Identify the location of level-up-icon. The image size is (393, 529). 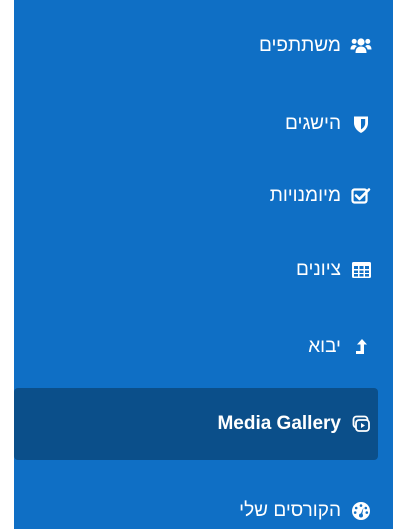
(361, 347).